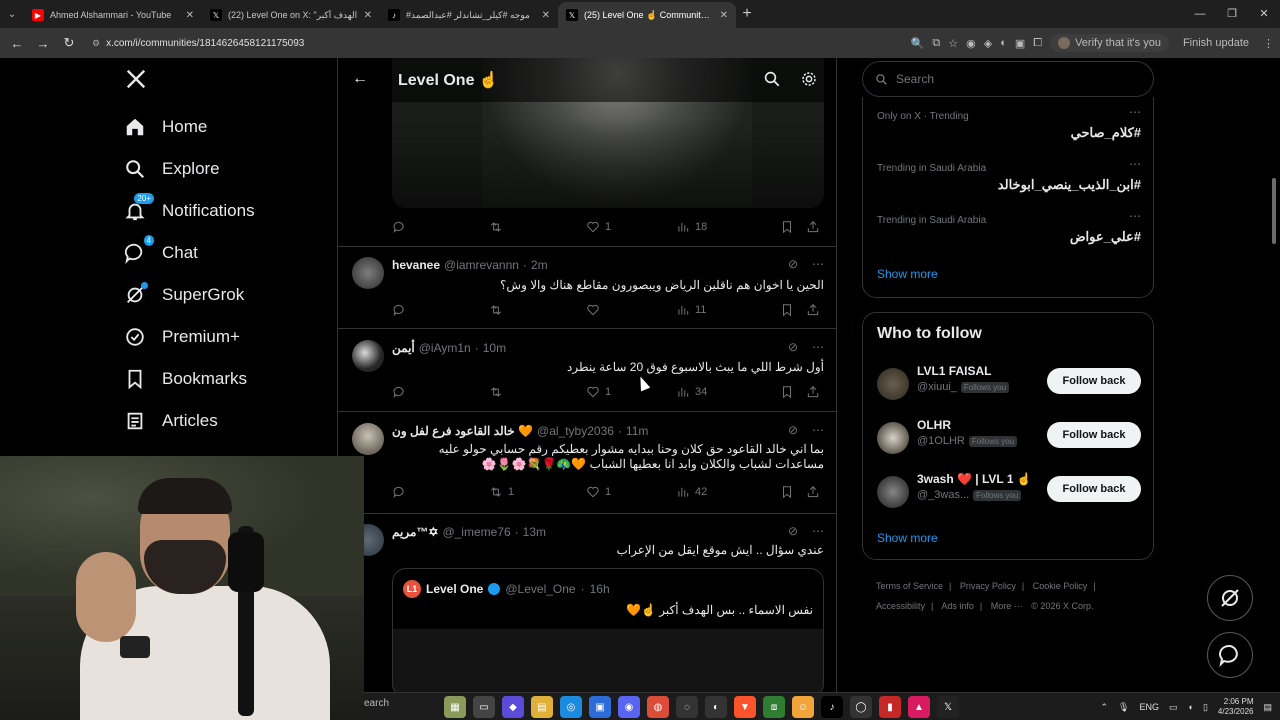 The height and width of the screenshot is (720, 1280). What do you see at coordinates (185, 379) in the screenshot?
I see `sidebar-item-bookmarks: Bookmarks` at bounding box center [185, 379].